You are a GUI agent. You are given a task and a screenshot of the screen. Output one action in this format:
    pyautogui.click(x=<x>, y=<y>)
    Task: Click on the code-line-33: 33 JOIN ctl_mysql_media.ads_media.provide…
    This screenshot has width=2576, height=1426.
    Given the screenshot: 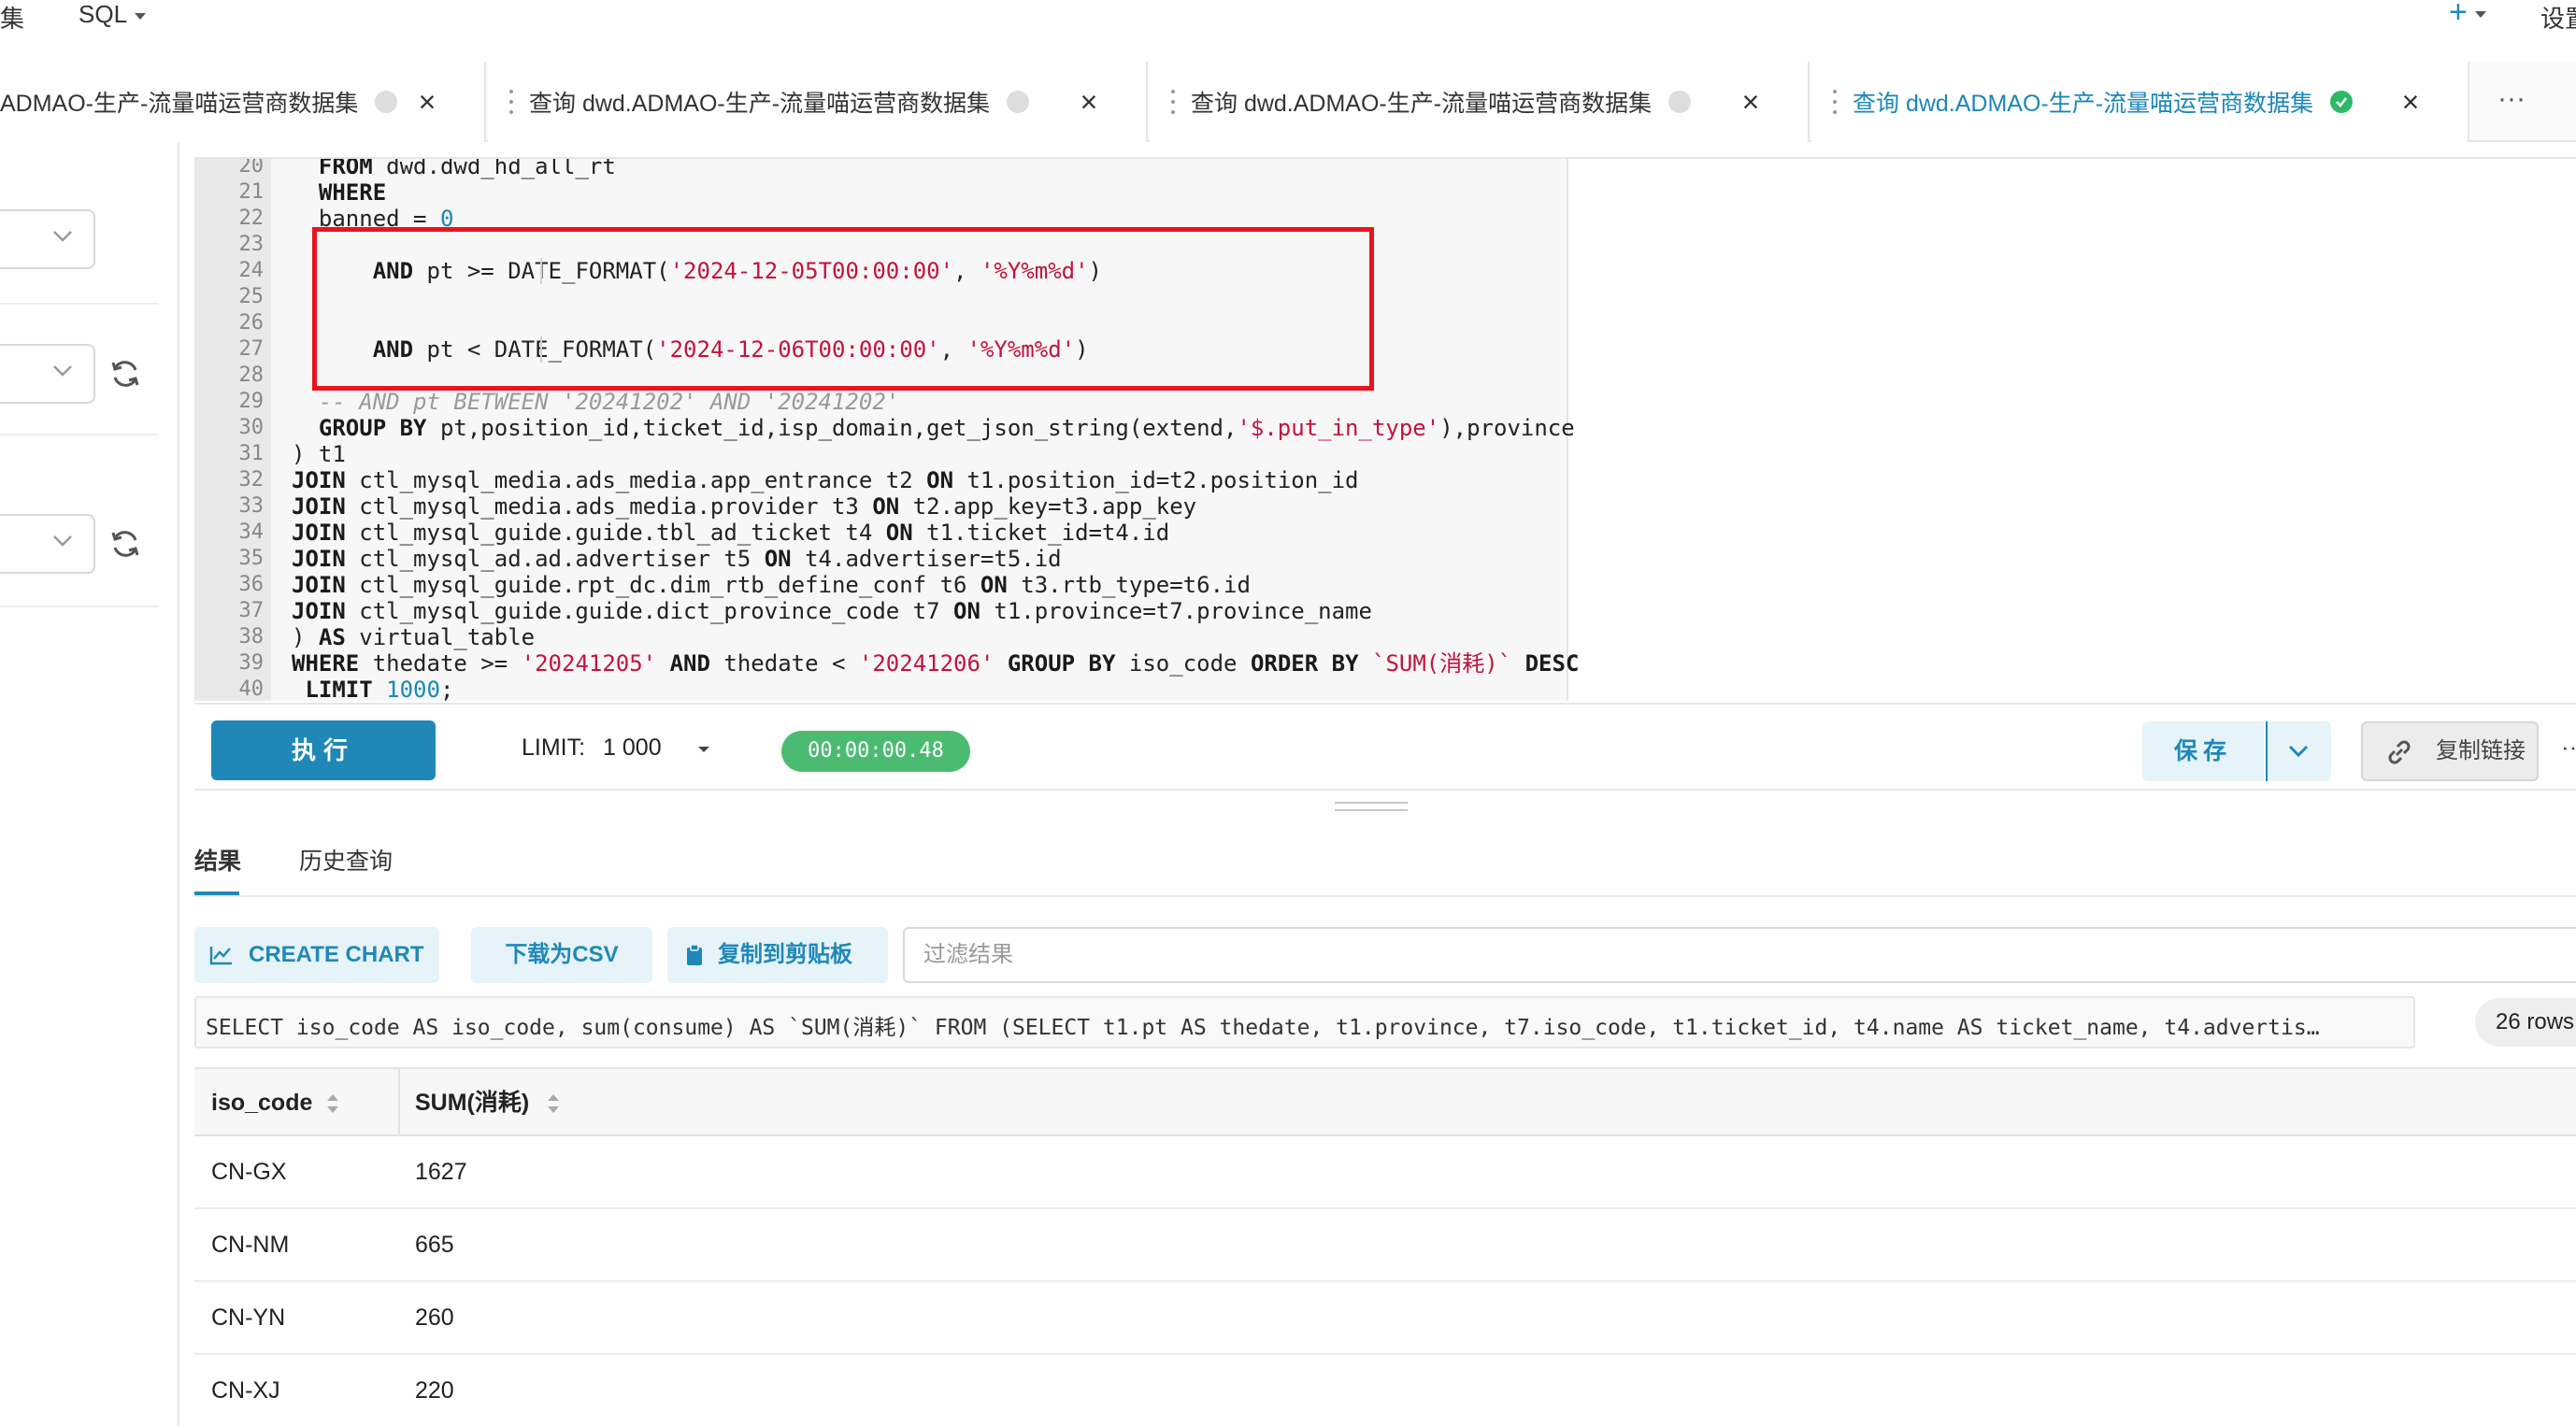 What is the action you would take?
    pyautogui.click(x=717, y=506)
    